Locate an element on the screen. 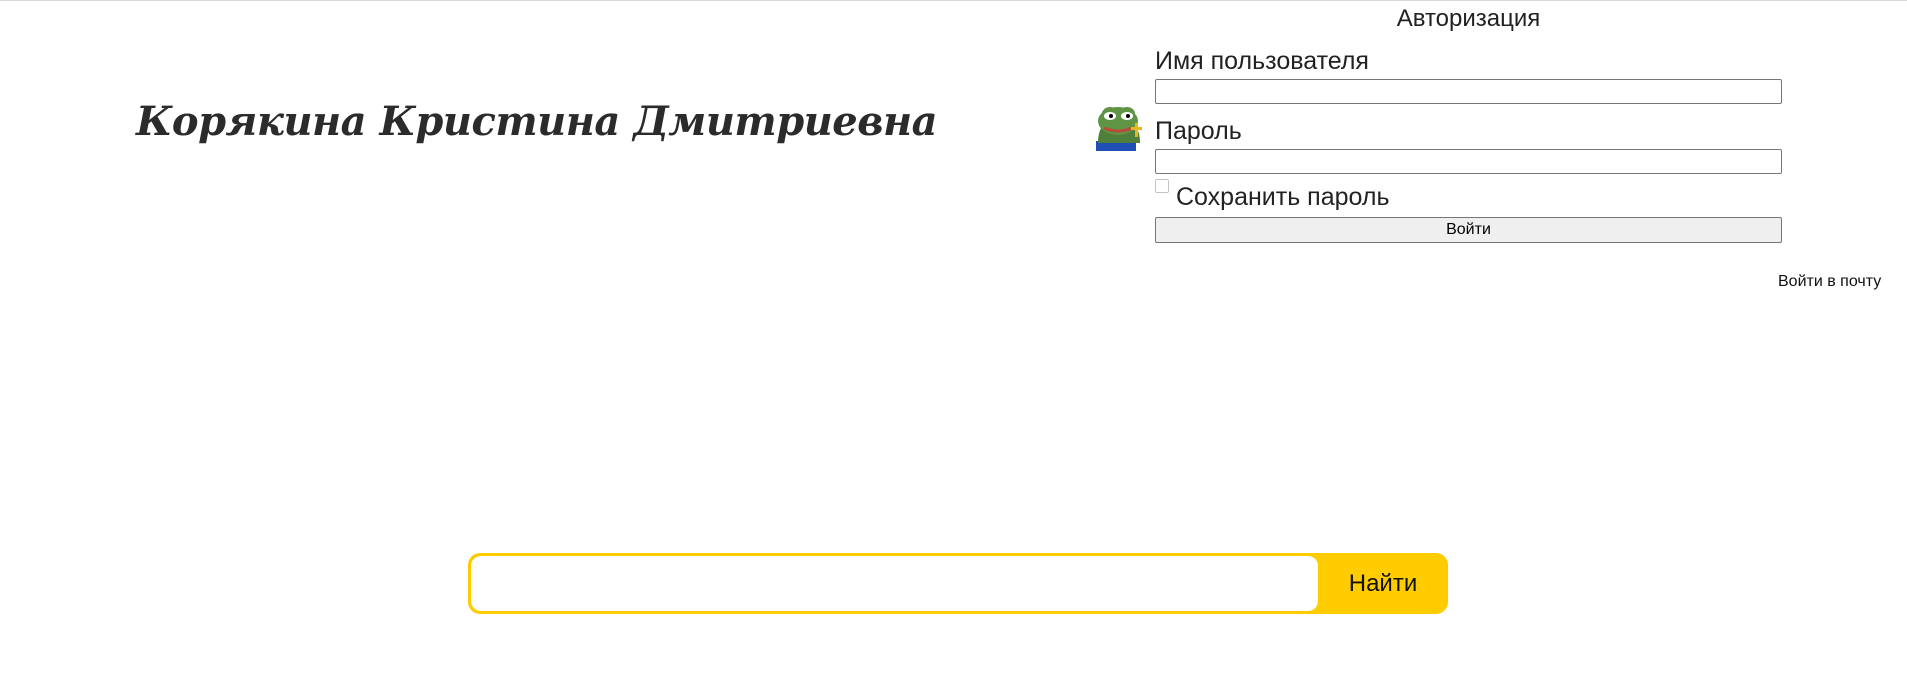  search-input is located at coordinates (894, 583).